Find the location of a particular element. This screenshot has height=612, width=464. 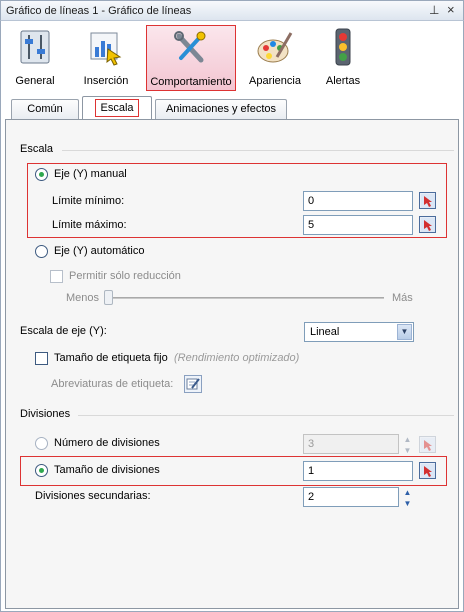

secondary-divisions-spinner: ▲ ▼ is located at coordinates (407, 498).